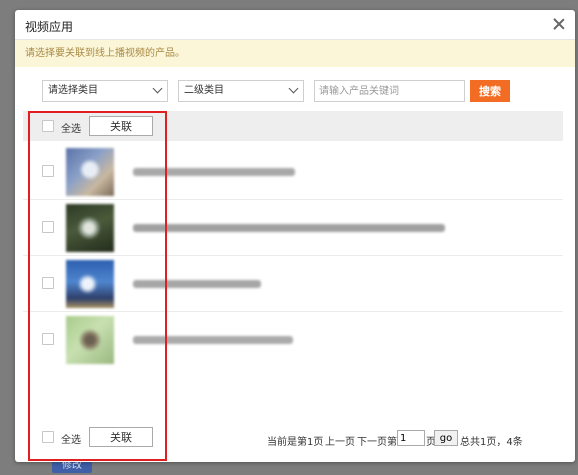 The height and width of the screenshot is (475, 578). What do you see at coordinates (48, 437) in the screenshot?
I see `select-all-checkbox-bottom` at bounding box center [48, 437].